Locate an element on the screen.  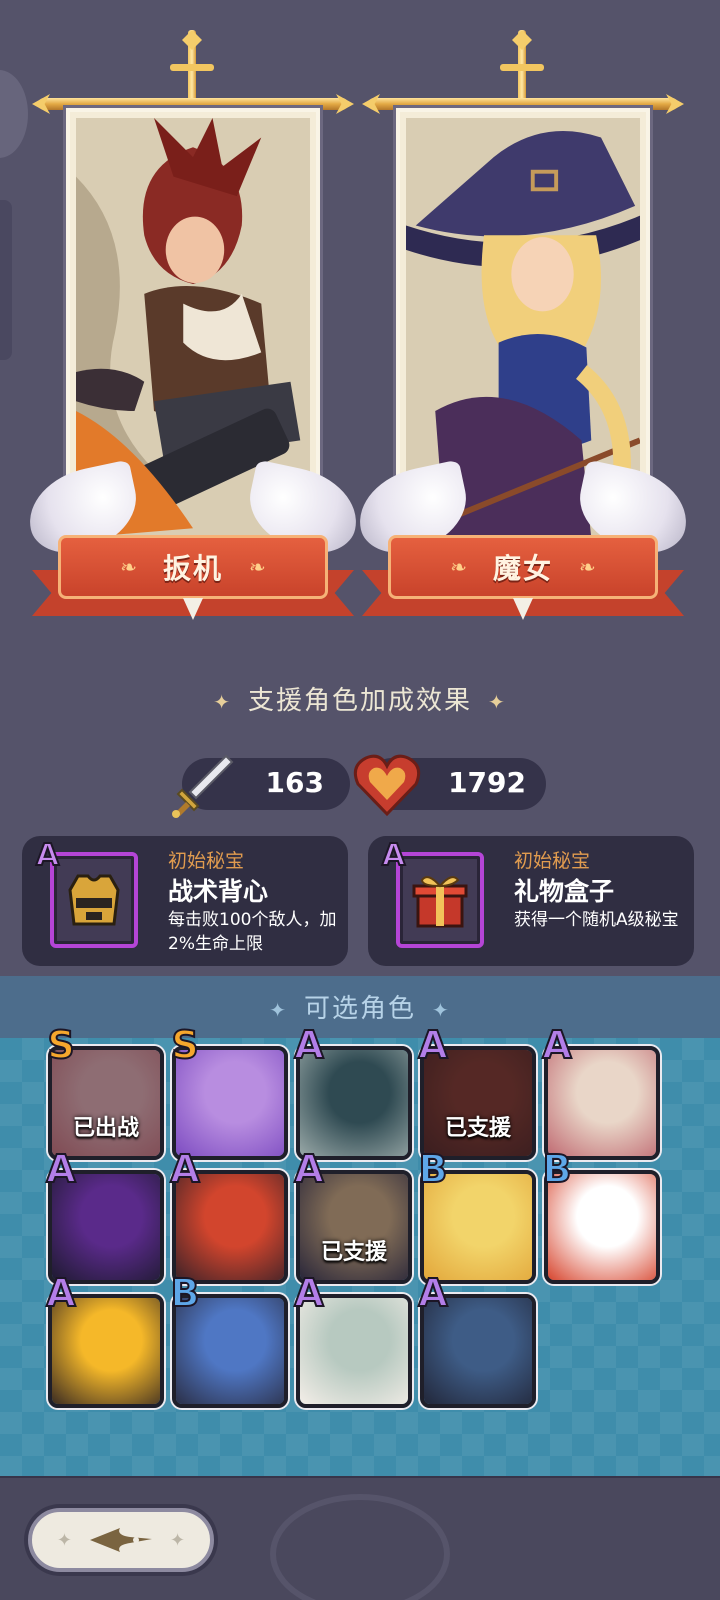
hero-name-ribbon: ❧ 魔女 ❧ is located at coordinates (523, 567).